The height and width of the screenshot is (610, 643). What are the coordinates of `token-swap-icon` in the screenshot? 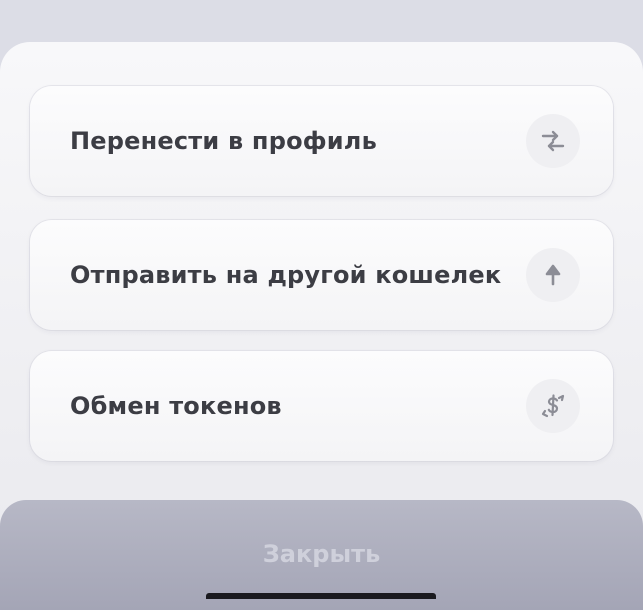 It's located at (553, 406).